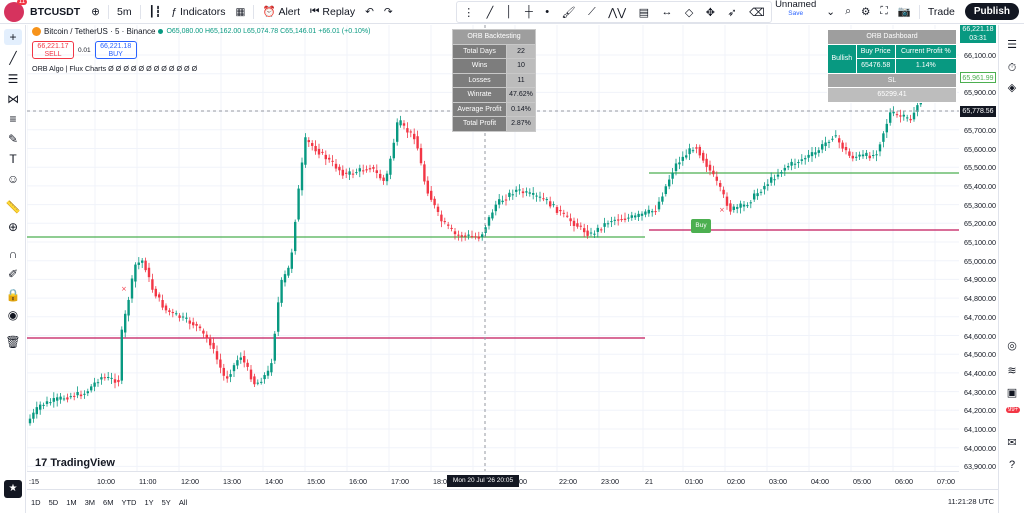 The image size is (1024, 513). What do you see at coordinates (991, 11) in the screenshot?
I see `publish-button: Publish` at bounding box center [991, 11].